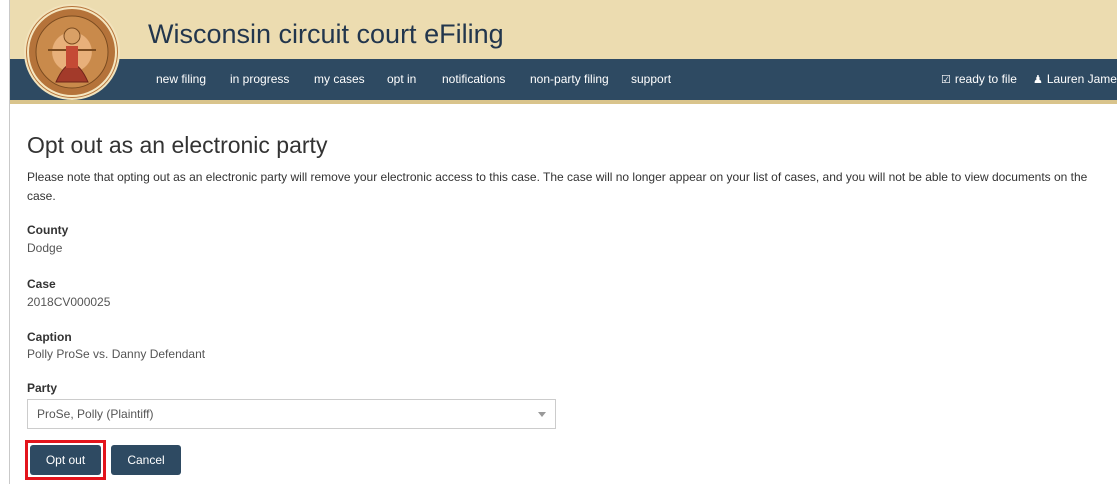  Describe the element at coordinates (177, 145) in the screenshot. I see `page-title: Opt out as an electronic party` at that location.